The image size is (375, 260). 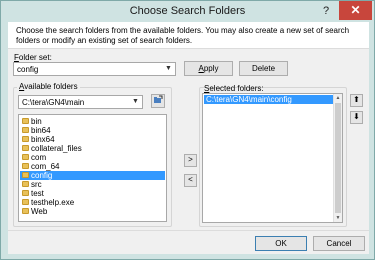 I want to click on browse-folder-button, so click(x=158, y=101).